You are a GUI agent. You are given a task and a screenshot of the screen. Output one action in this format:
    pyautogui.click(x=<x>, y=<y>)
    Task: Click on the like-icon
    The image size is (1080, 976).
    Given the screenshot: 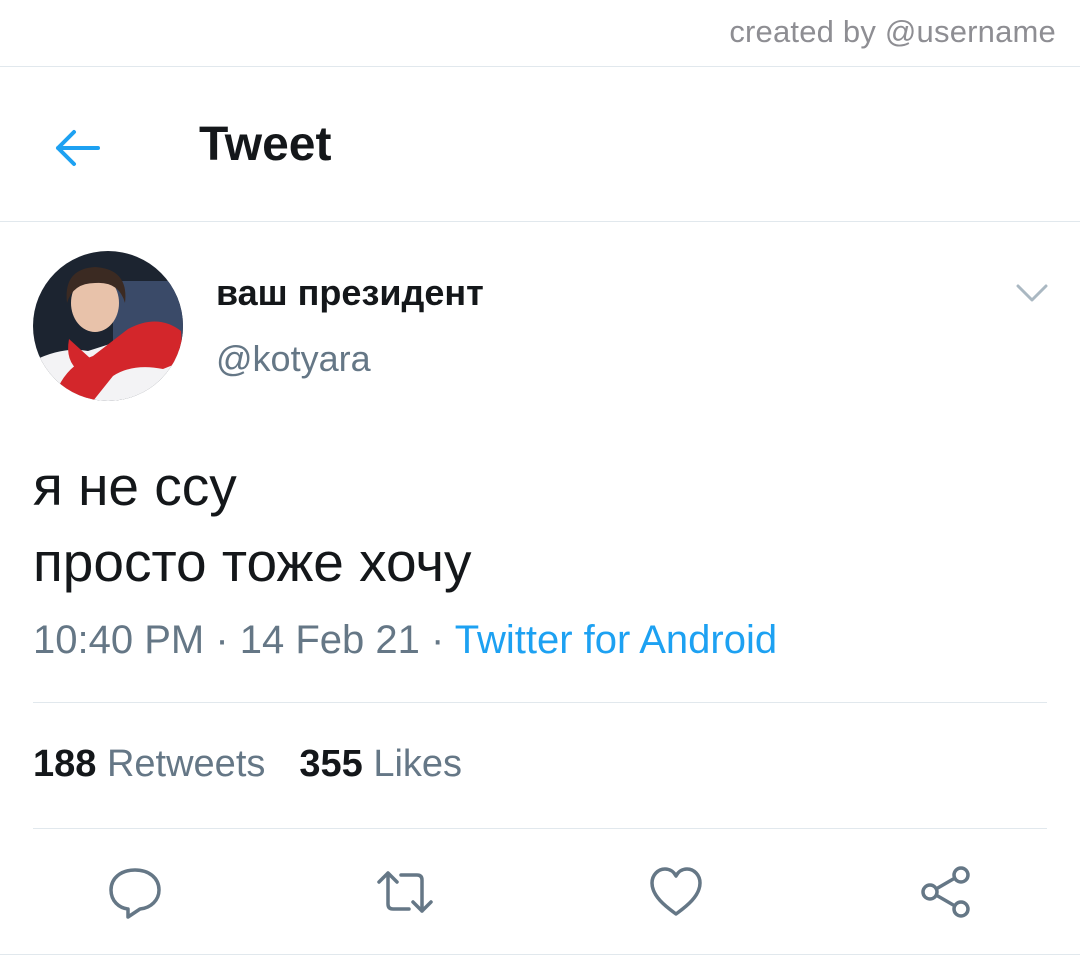 What is the action you would take?
    pyautogui.click(x=676, y=891)
    